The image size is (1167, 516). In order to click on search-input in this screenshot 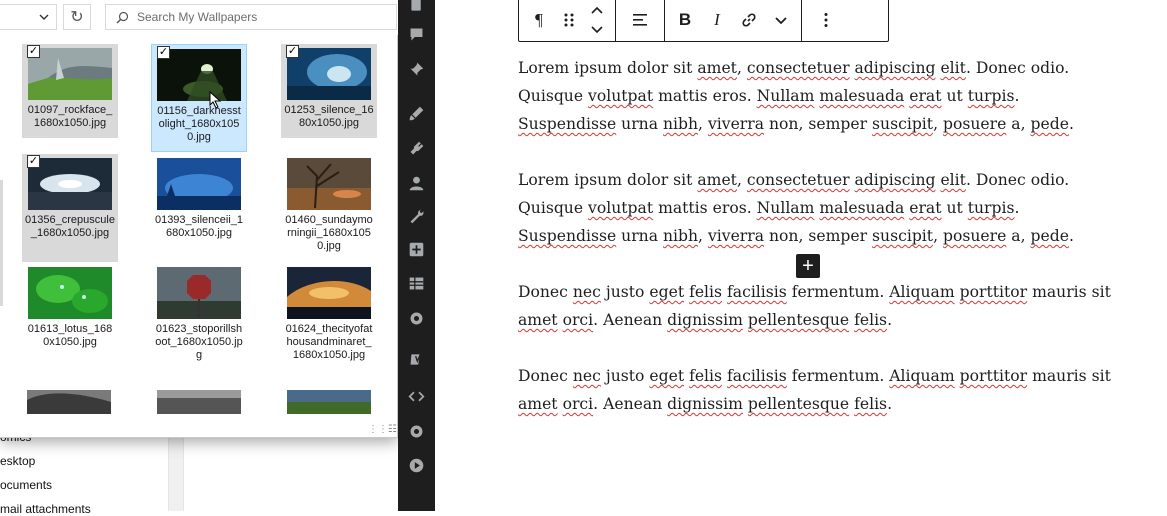, I will do `click(257, 17)`.